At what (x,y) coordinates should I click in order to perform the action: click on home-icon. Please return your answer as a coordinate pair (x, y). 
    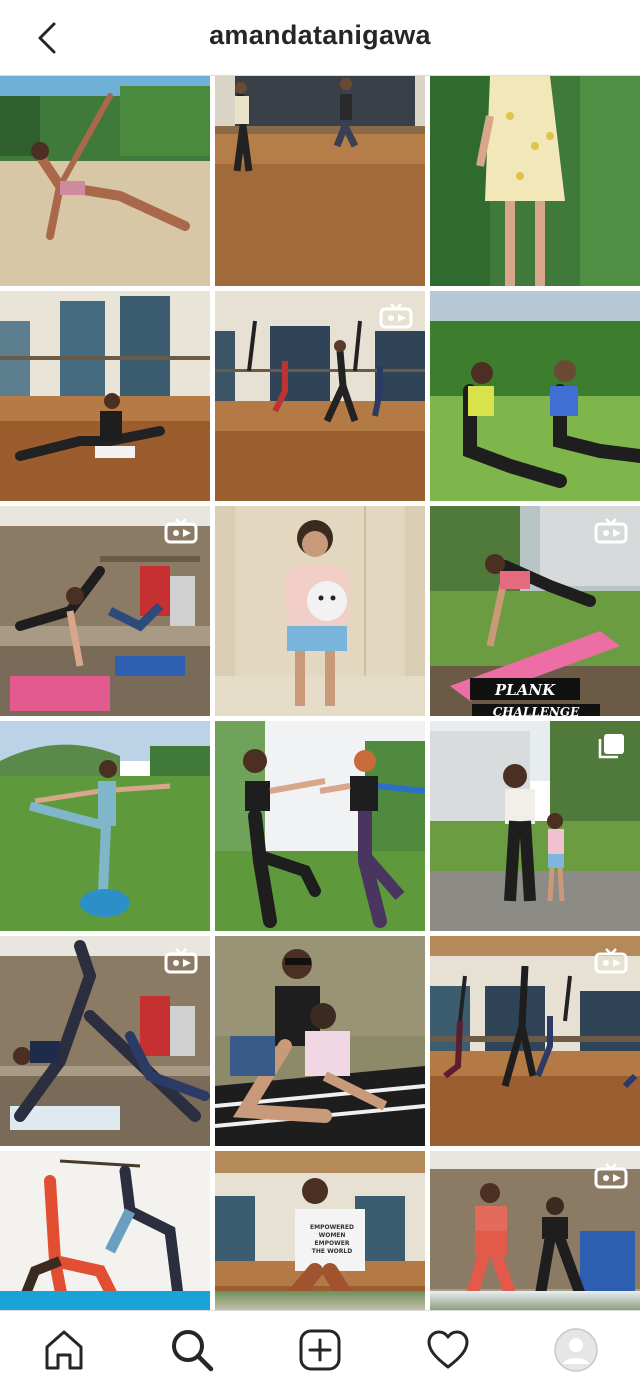
    Looking at the image, I should click on (64, 1350).